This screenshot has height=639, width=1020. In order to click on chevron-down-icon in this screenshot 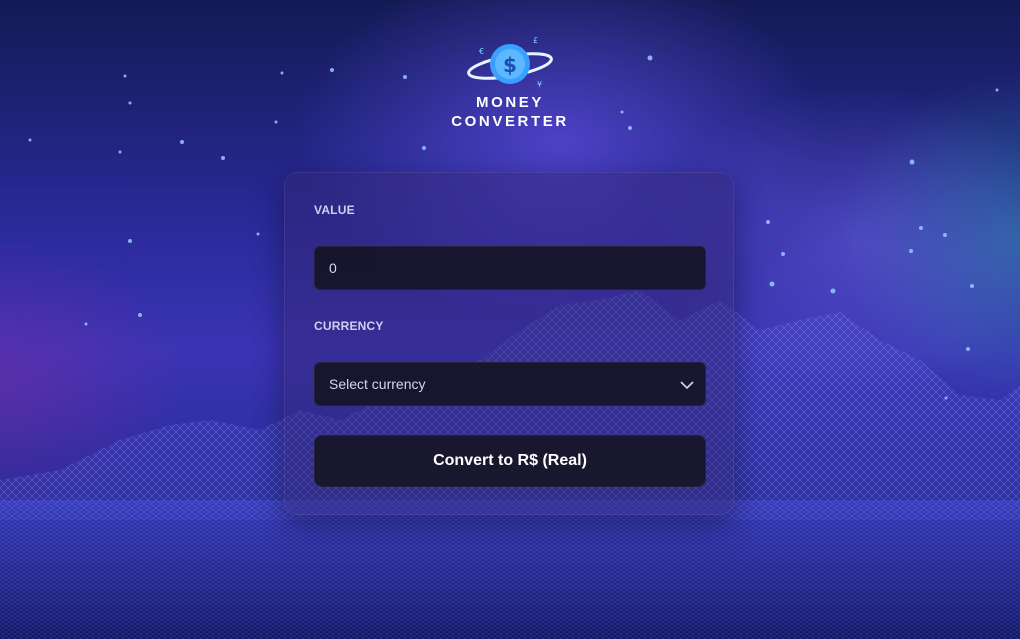, I will do `click(687, 385)`.